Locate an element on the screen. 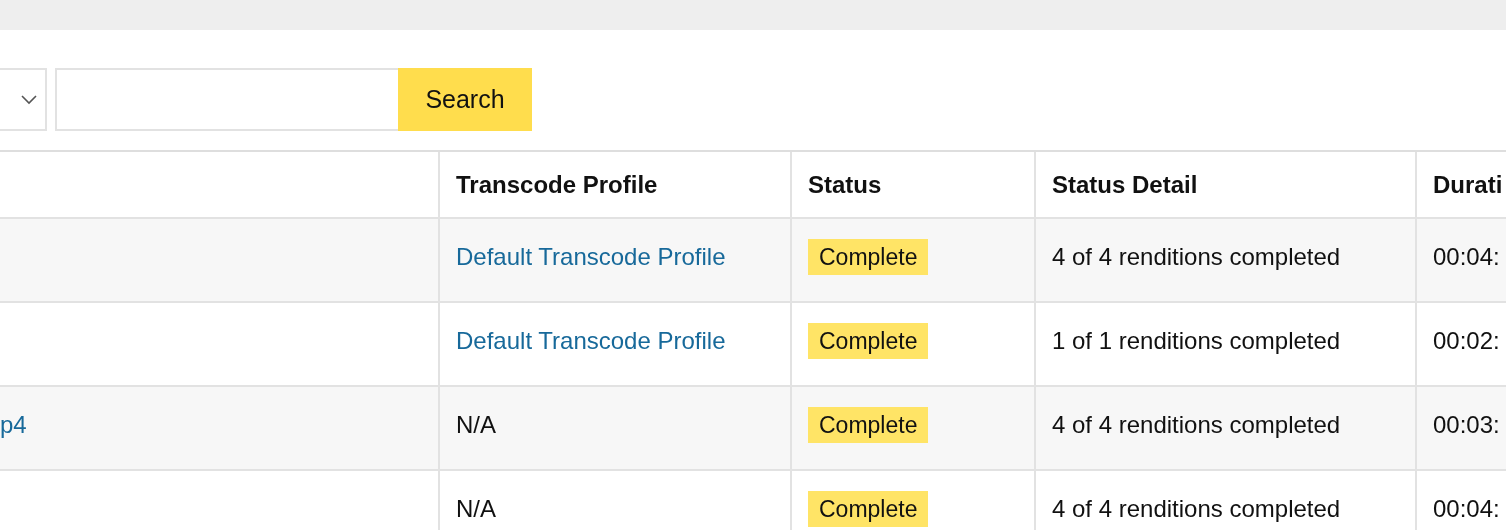 The width and height of the screenshot is (1506, 530). table-cell: 00:02: is located at coordinates (1460, 345).